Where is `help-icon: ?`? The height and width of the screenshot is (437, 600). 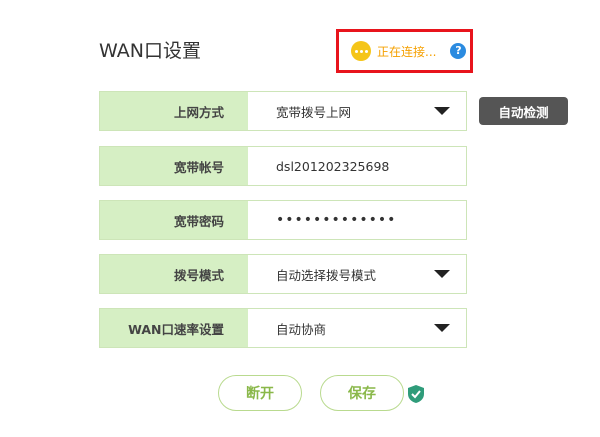
help-icon: ? is located at coordinates (458, 51).